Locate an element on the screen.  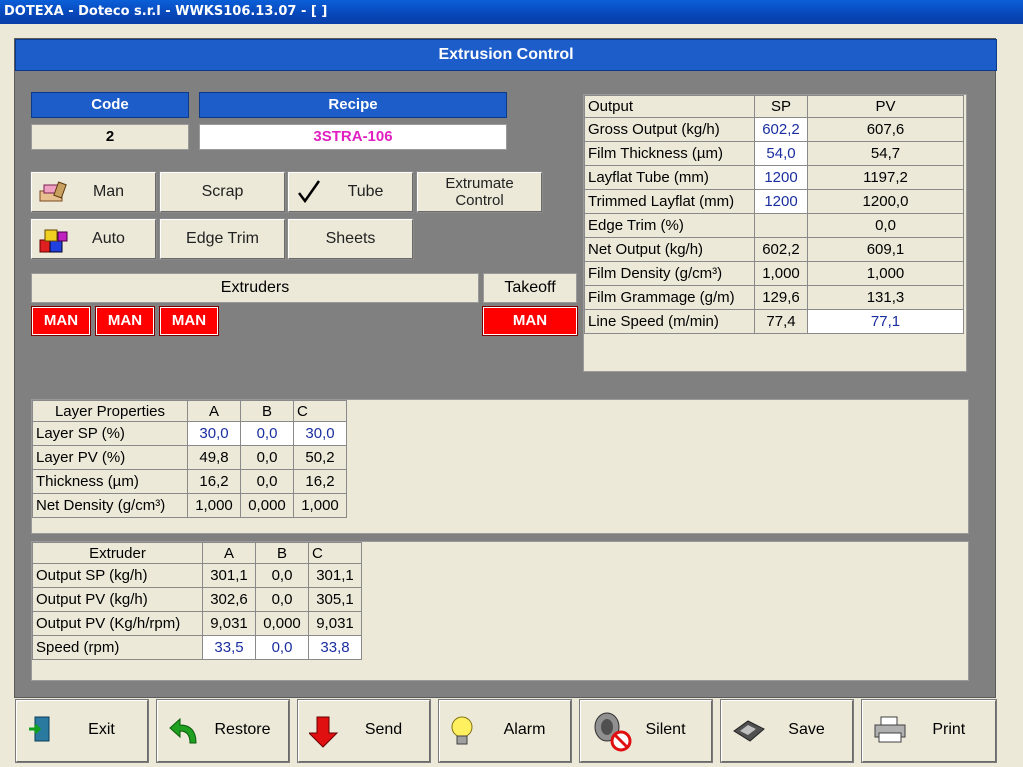
output-sp-a: 301,1 is located at coordinates (229, 575).